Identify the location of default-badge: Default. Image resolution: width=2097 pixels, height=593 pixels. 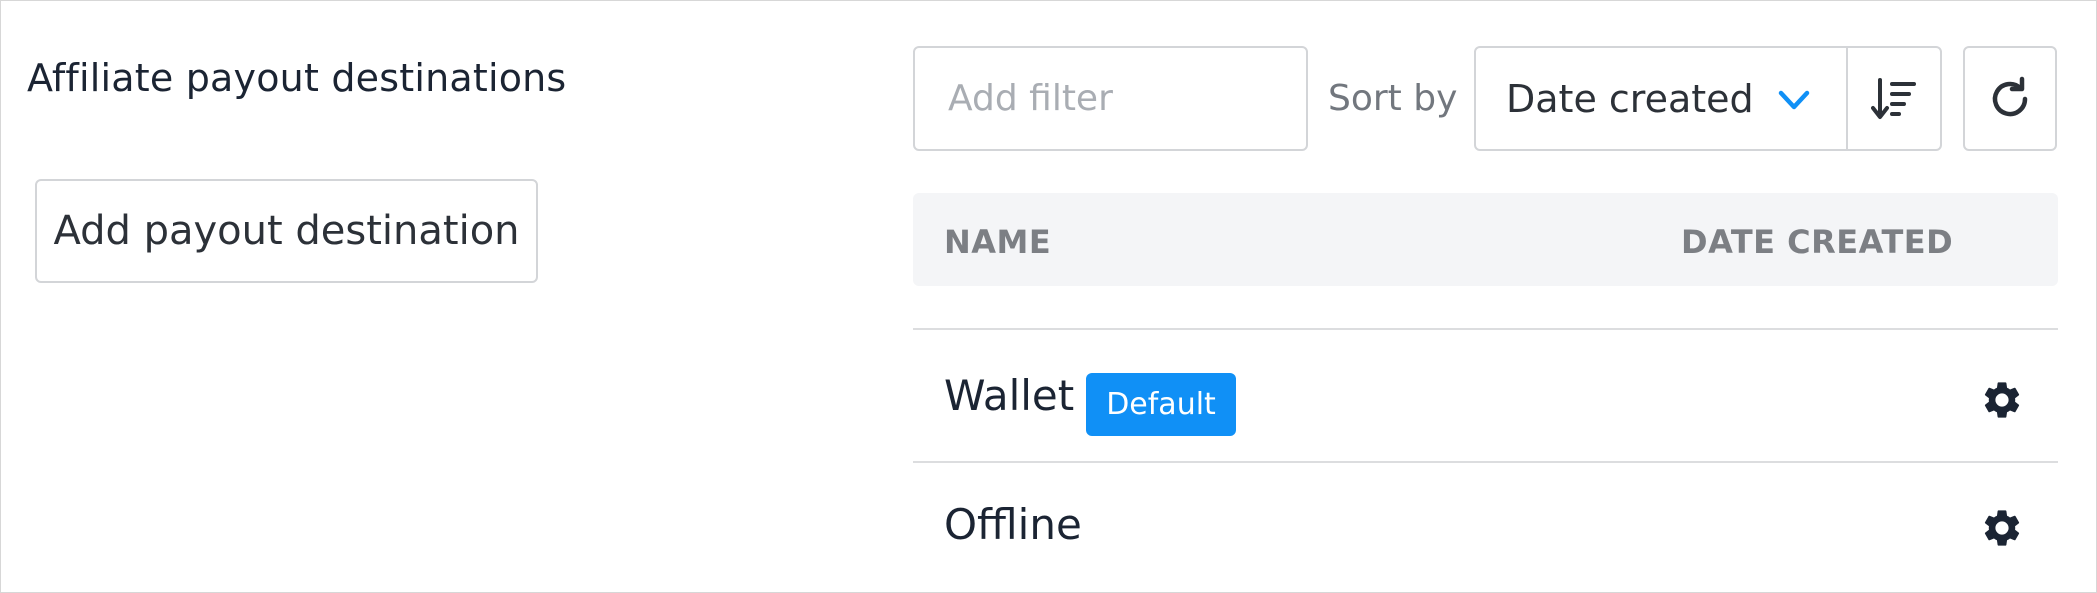
(1161, 404).